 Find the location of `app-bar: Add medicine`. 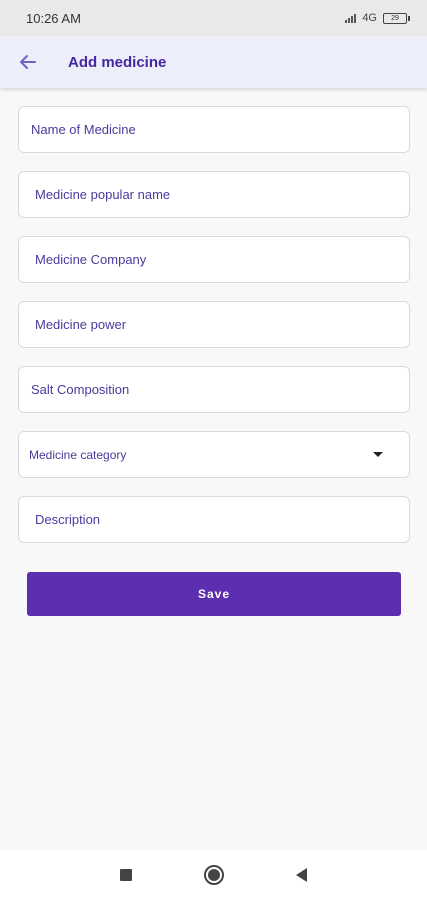

app-bar: Add medicine is located at coordinates (213, 62).